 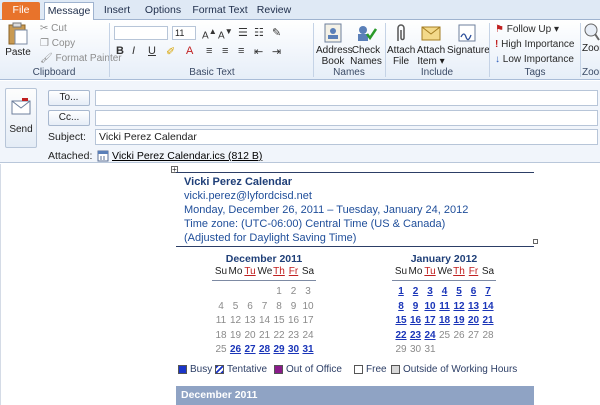 I want to click on weekday-rule, so click(x=444, y=280).